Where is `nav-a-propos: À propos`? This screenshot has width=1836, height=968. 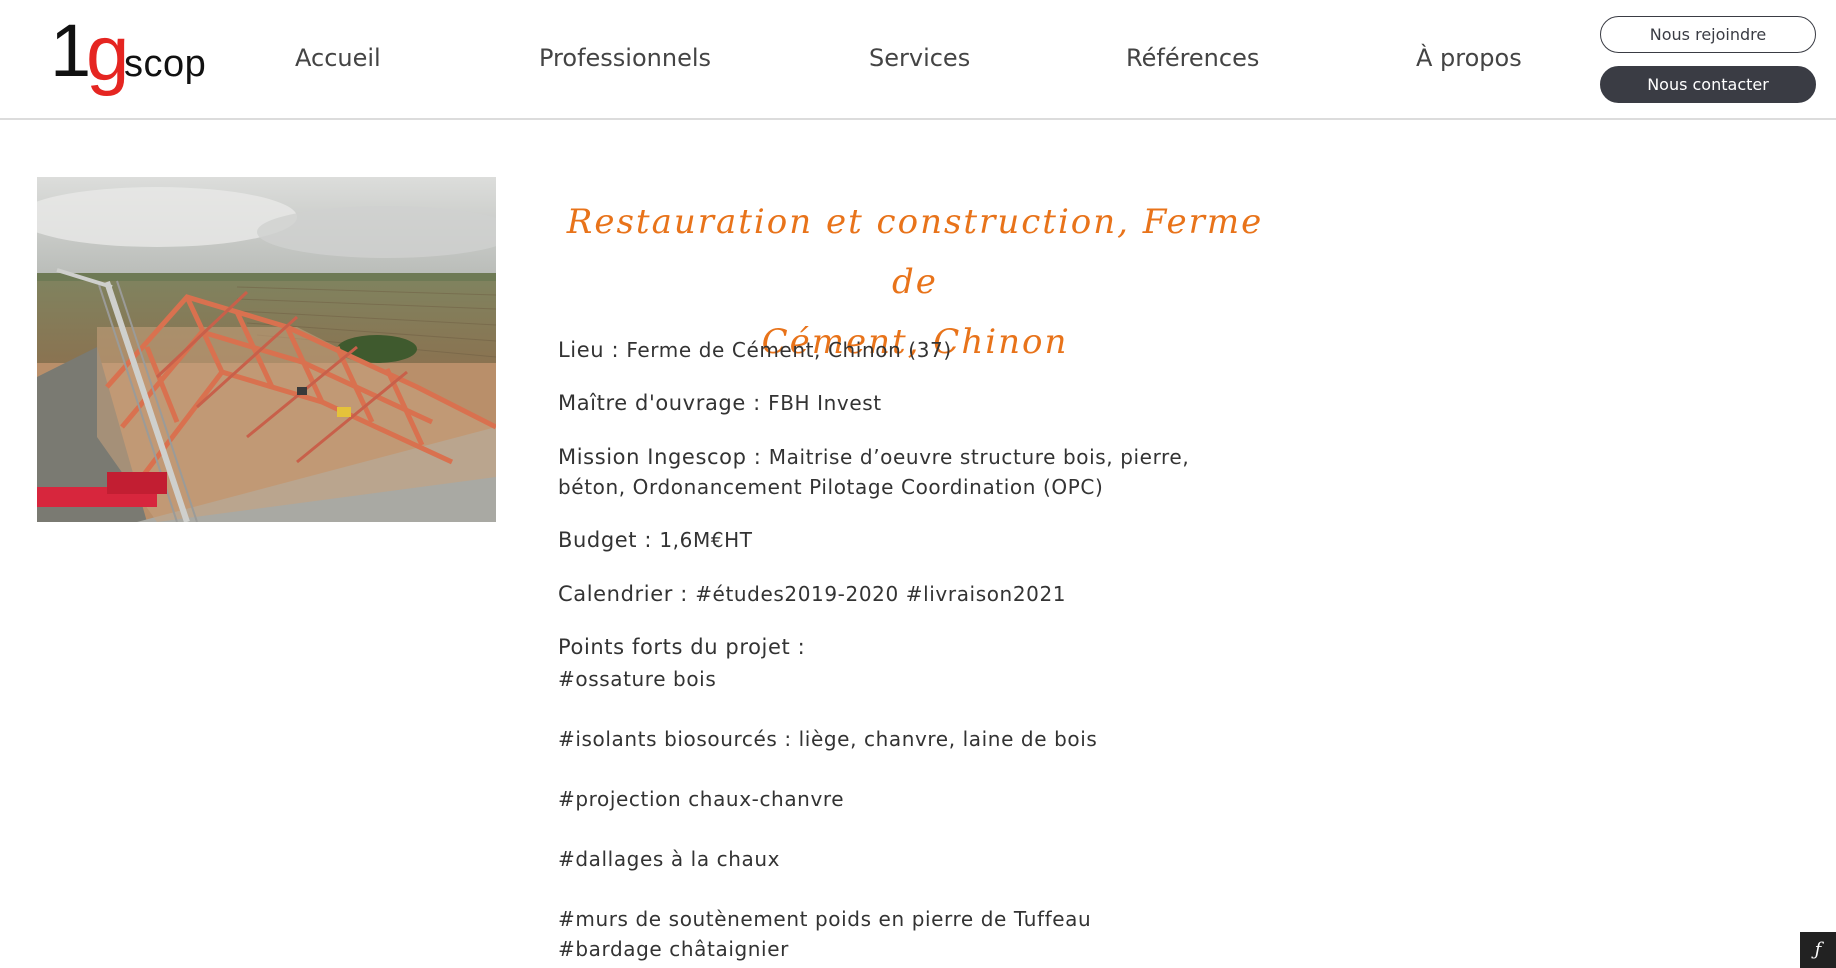 nav-a-propos: À propos is located at coordinates (1469, 58).